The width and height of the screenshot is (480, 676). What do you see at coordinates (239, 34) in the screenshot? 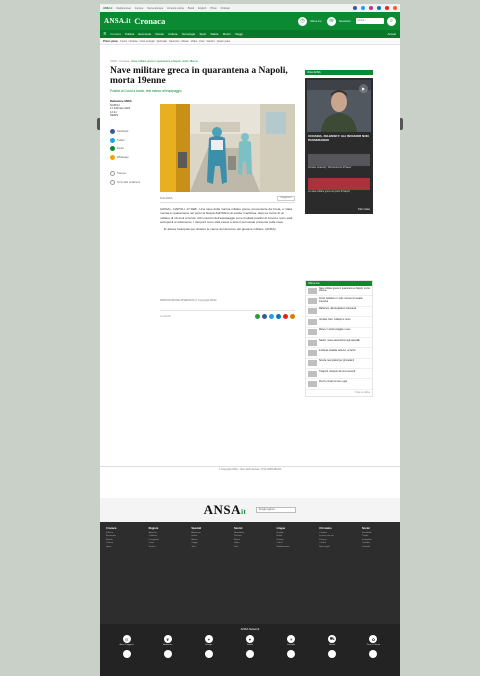
I see `nav-item-viaggi: Viaggi` at bounding box center [239, 34].